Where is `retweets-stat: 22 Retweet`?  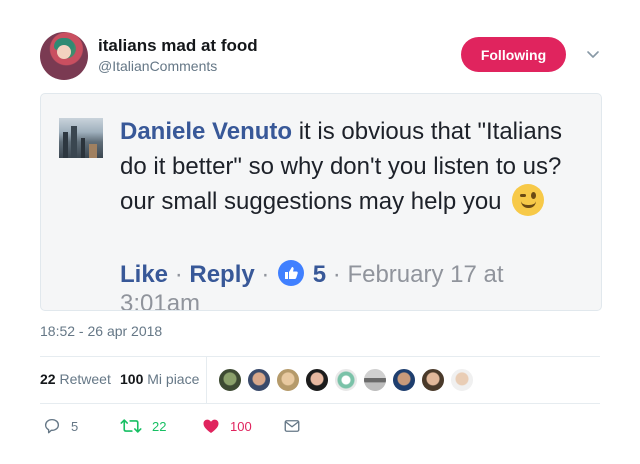
retweets-stat: 22 Retweet is located at coordinates (75, 379).